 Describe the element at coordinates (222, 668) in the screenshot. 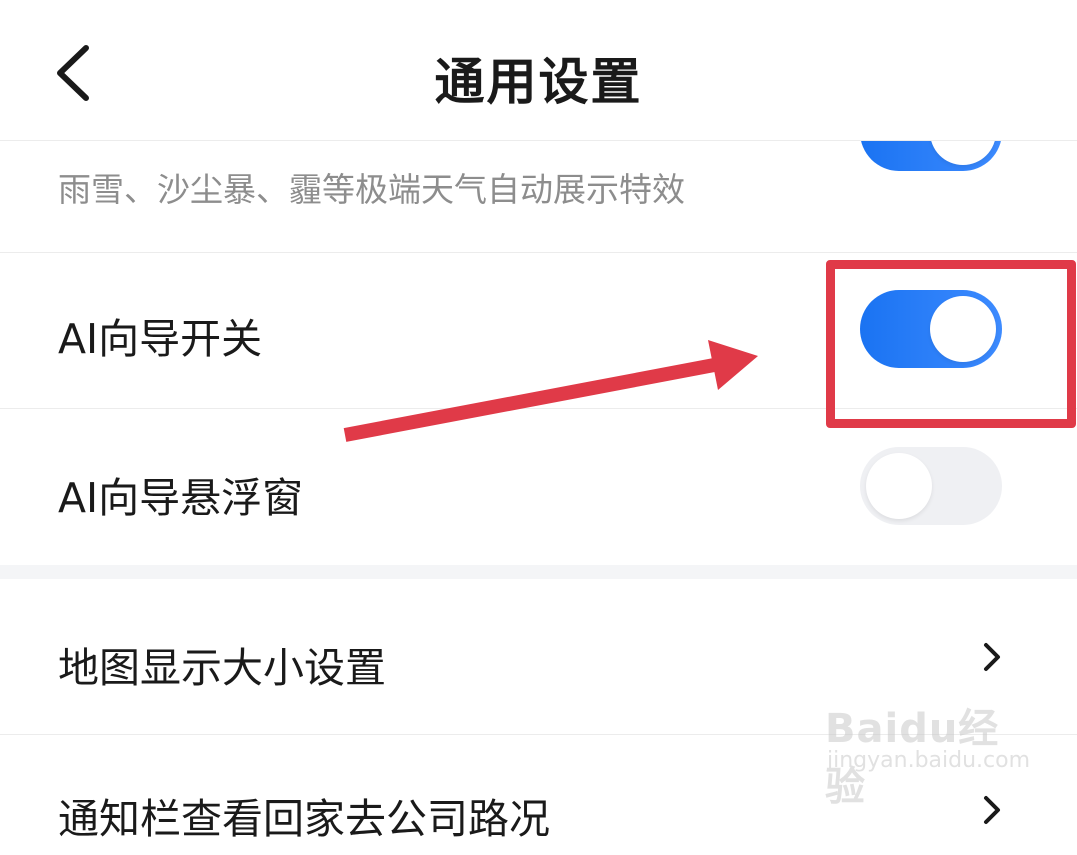

I see `map-display-size-label: 地图显示大小设置` at that location.